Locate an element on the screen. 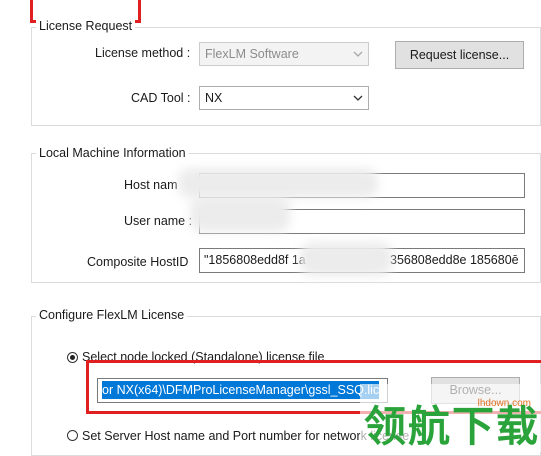 Image resolution: width=541 pixels, height=456 pixels. node-locked-radio is located at coordinates (72, 357).